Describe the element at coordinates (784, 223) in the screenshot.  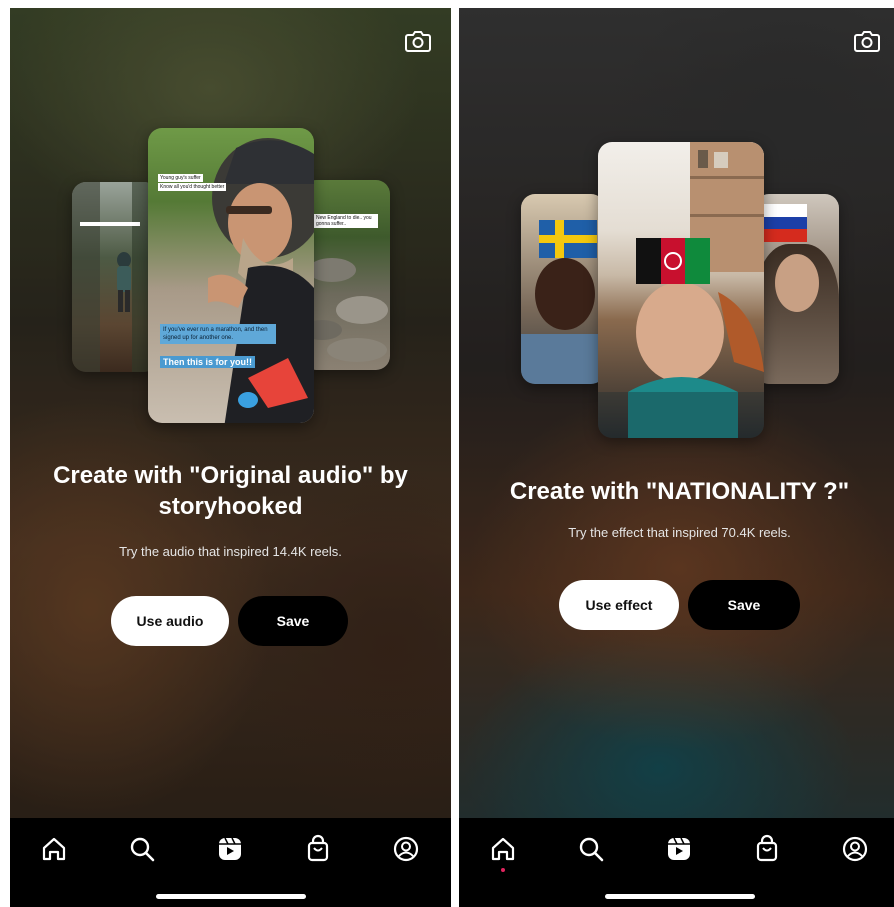
I see `russia-flag` at that location.